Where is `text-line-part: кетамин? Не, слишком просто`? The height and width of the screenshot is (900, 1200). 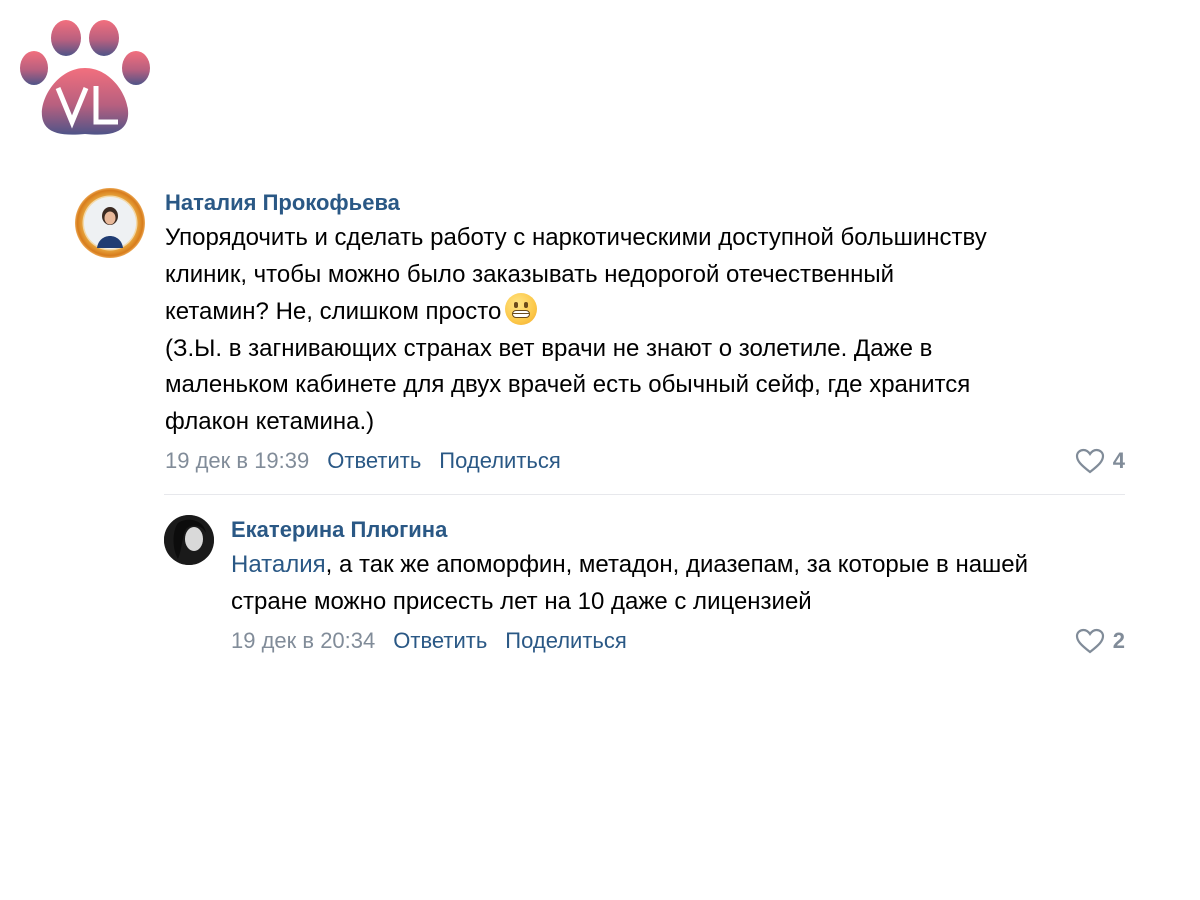 text-line-part: кетамин? Не, слишком просто is located at coordinates (333, 311).